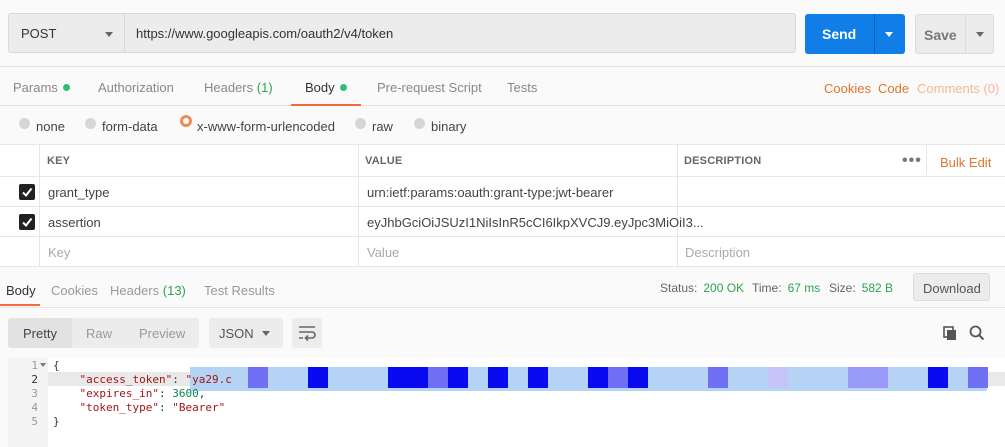 This screenshot has height=447, width=1005. What do you see at coordinates (940, 35) in the screenshot?
I see `save-label: Save` at bounding box center [940, 35].